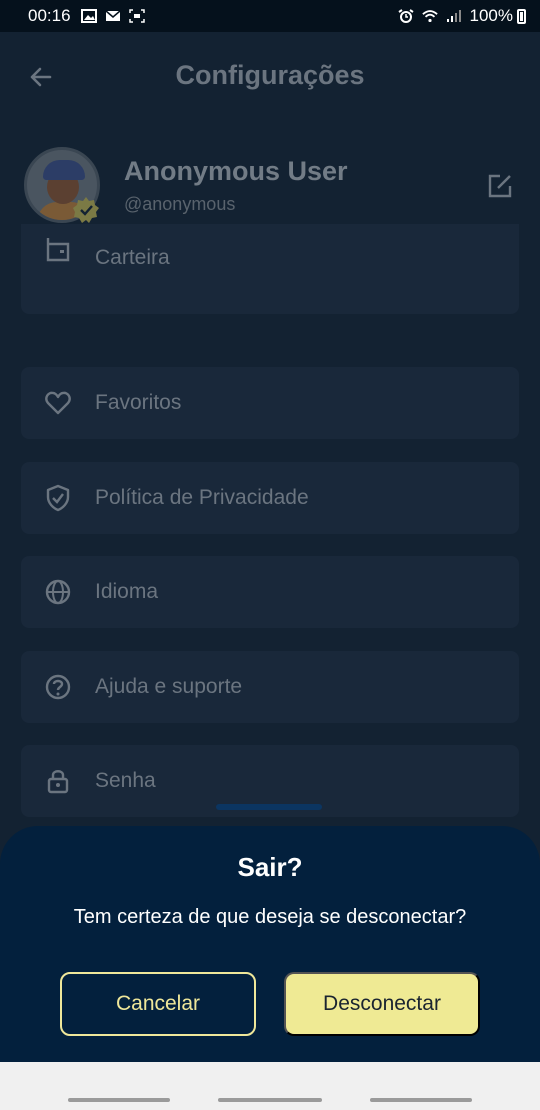 This screenshot has width=540, height=1110. Describe the element at coordinates (270, 592) in the screenshot. I see `menu-item-language: Idioma` at that location.